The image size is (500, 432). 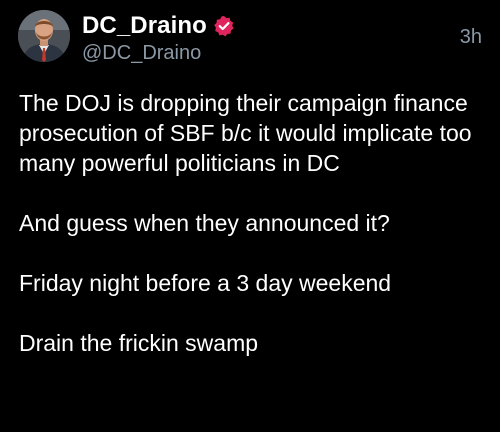 I want to click on author-info: DC_Draino @DC_Draino, so click(x=158, y=38).